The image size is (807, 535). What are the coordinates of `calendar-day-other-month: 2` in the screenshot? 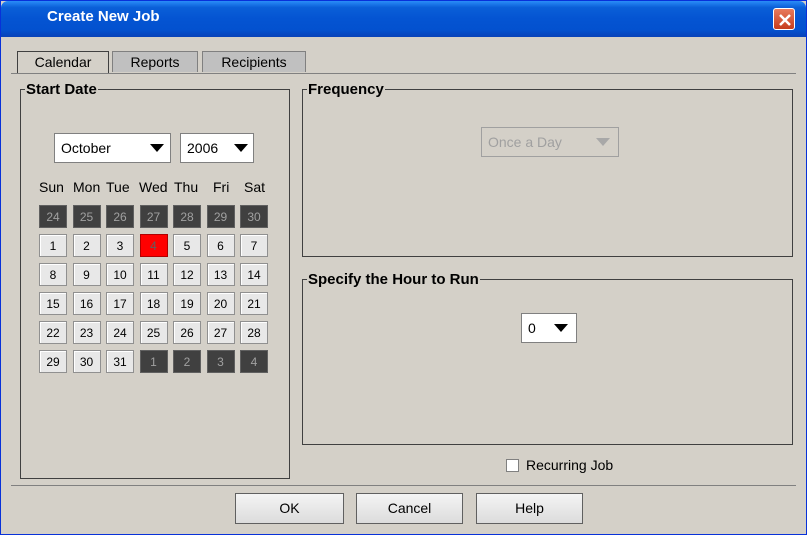 It's located at (187, 361).